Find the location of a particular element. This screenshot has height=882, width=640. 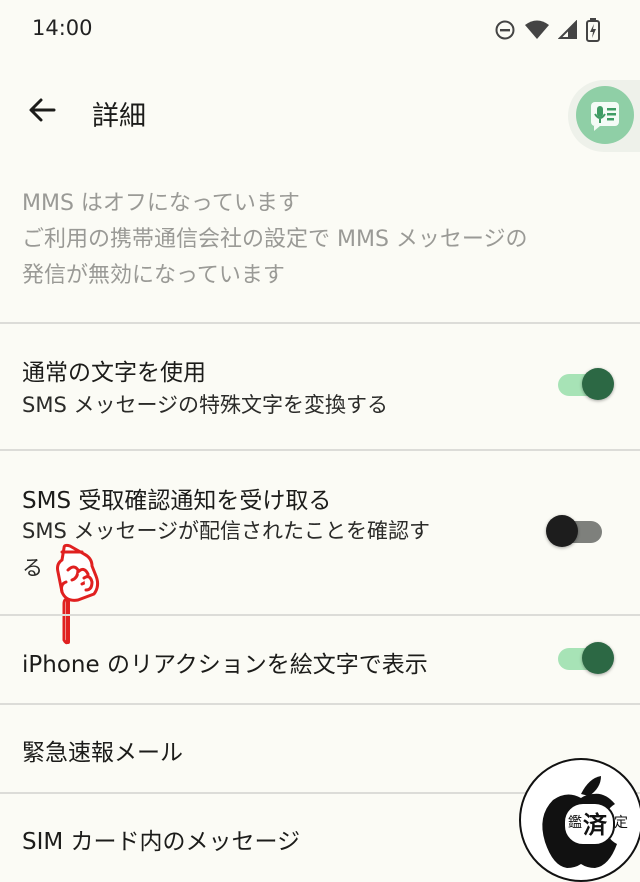

watermark-seal: 鑑 済 定 is located at coordinates (579, 820).